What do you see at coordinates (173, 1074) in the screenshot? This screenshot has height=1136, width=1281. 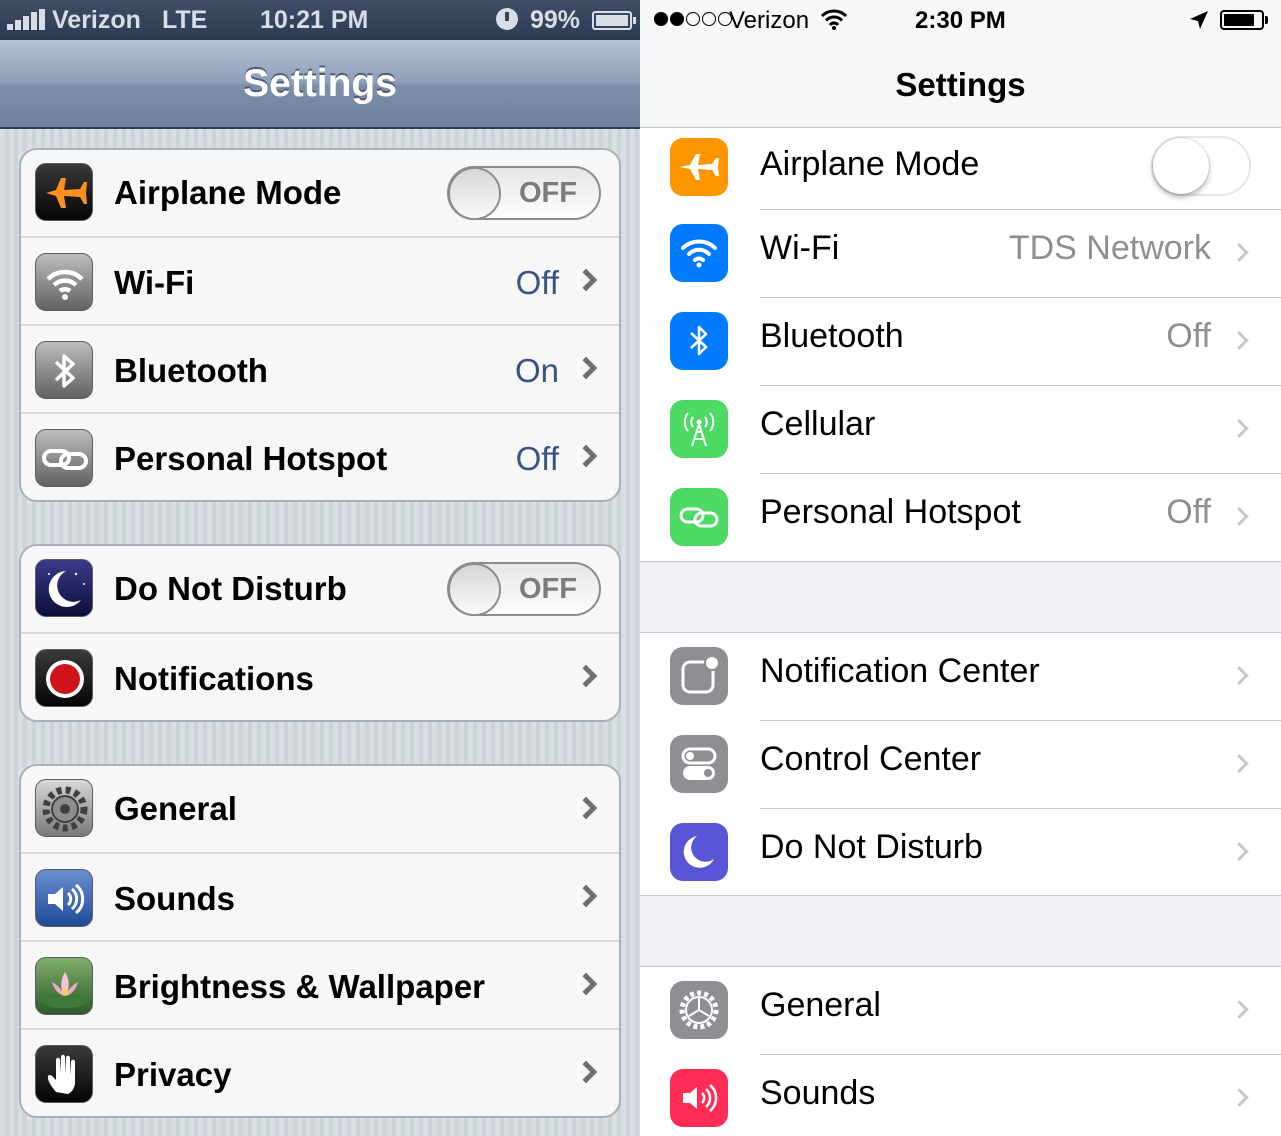 I see `settings-row-label: Privacy` at bounding box center [173, 1074].